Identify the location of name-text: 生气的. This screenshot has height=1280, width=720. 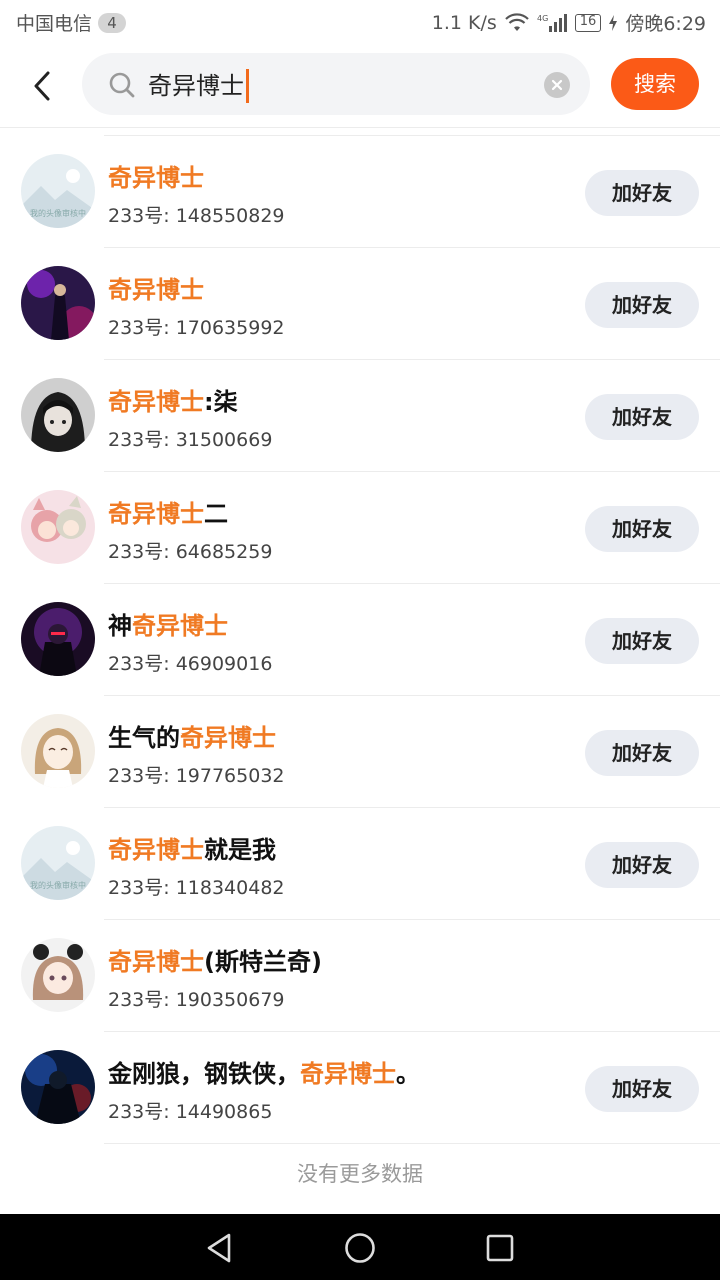
(144, 738).